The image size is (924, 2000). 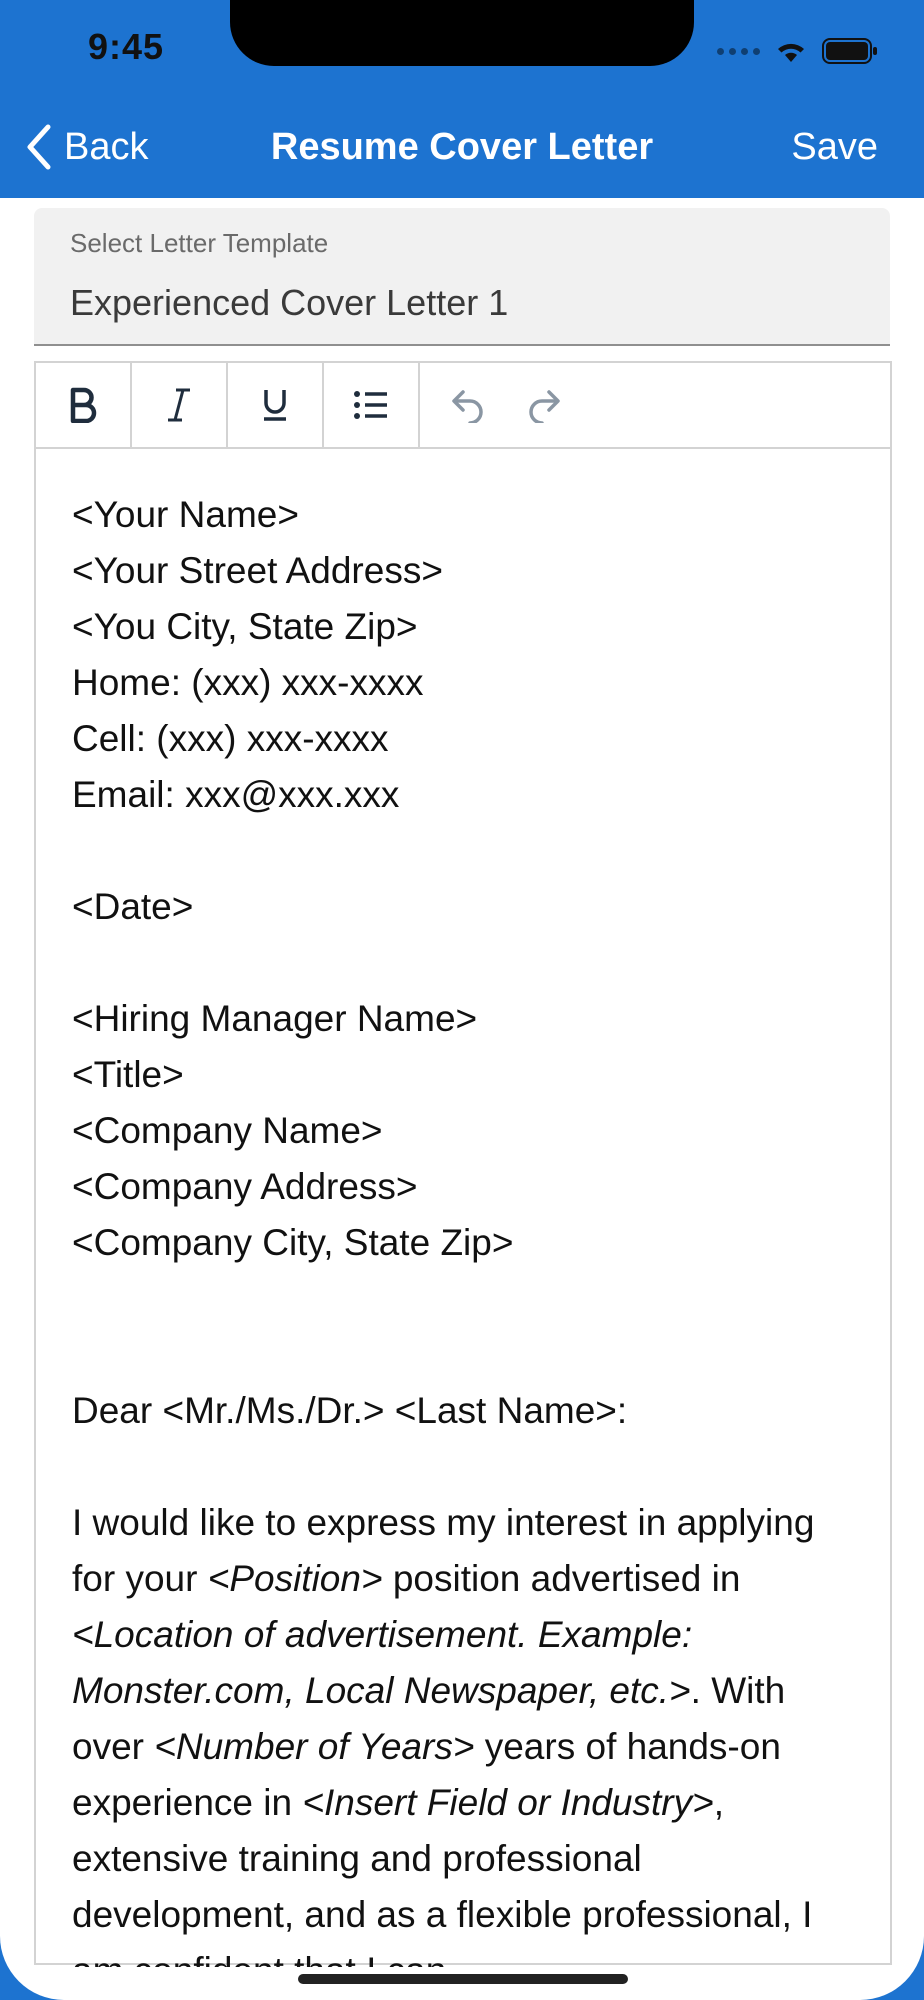 I want to click on placeholder-field: <Insert Field or Industry>, so click(x=508, y=1802).